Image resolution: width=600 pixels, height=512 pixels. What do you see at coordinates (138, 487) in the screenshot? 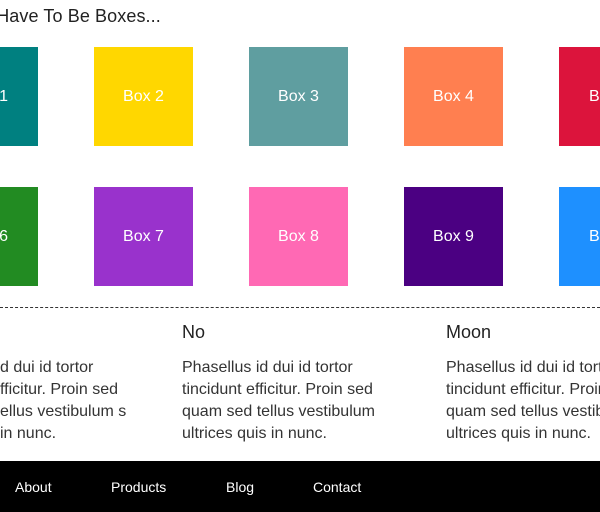
I see `nav-link-products: Products` at bounding box center [138, 487].